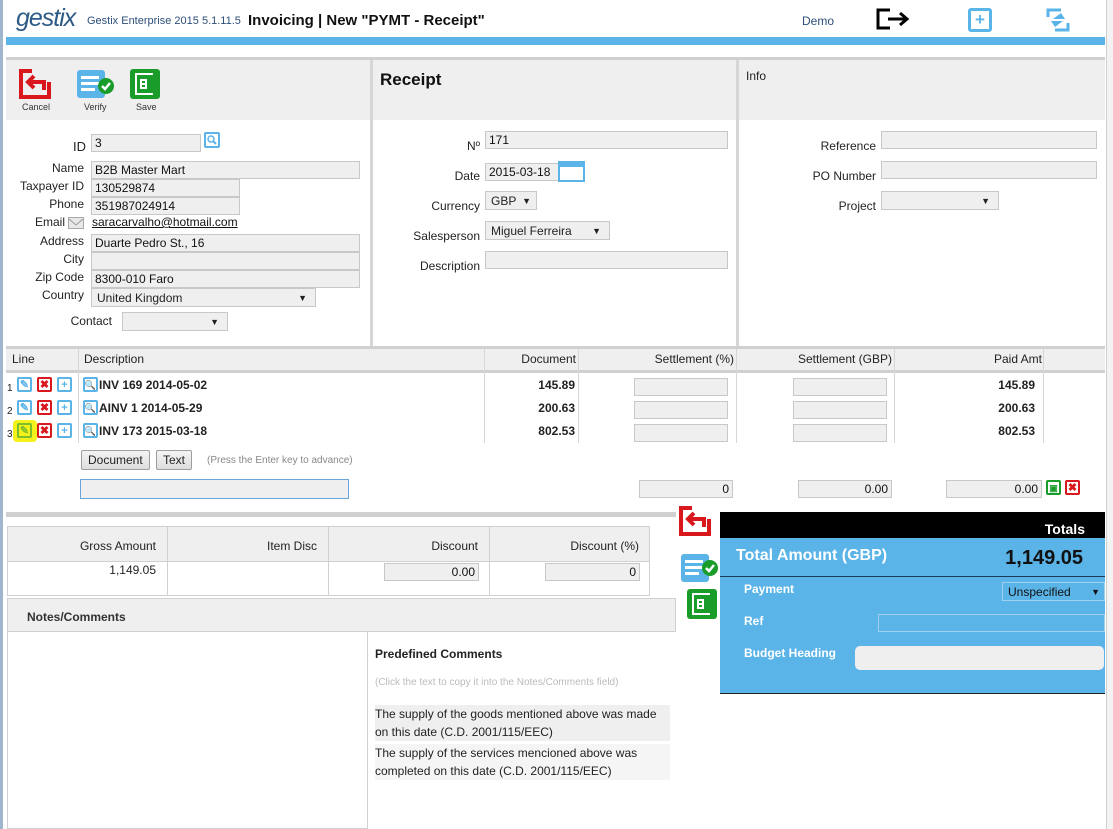  What do you see at coordinates (431, 572) in the screenshot?
I see `discount-field: 0.00` at bounding box center [431, 572].